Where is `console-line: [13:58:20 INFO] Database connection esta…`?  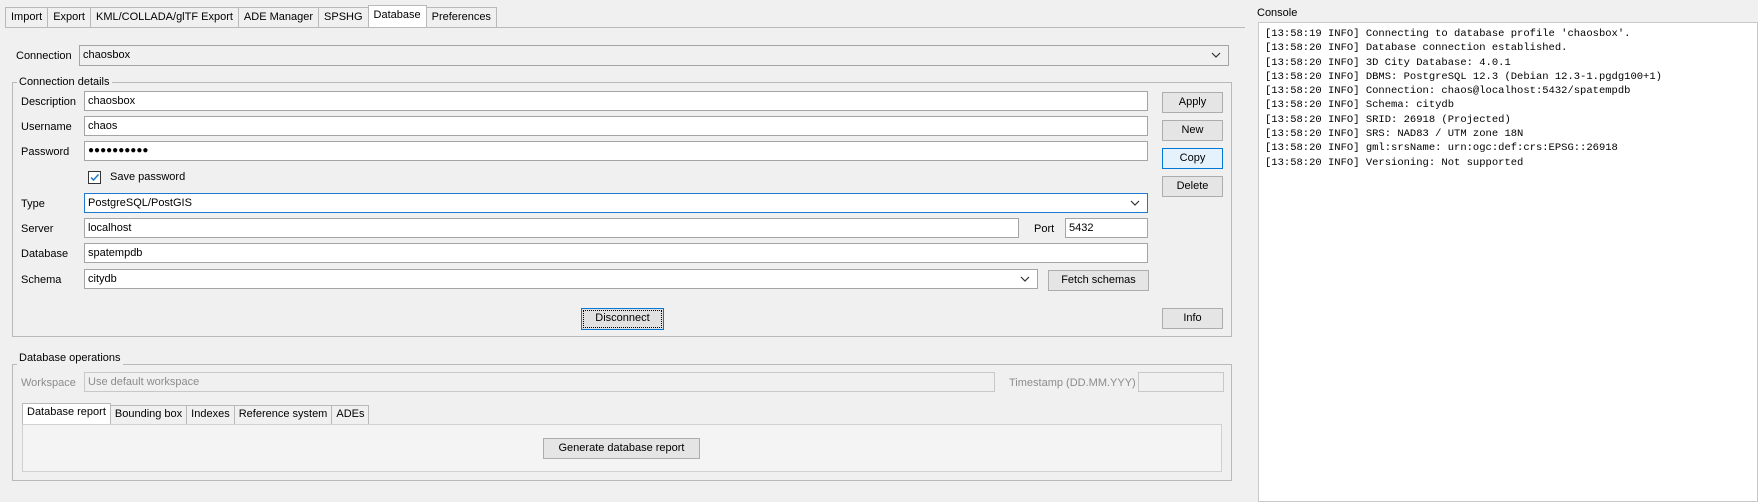
console-line: [13:58:20 INFO] Database connection esta… is located at coordinates (1416, 48).